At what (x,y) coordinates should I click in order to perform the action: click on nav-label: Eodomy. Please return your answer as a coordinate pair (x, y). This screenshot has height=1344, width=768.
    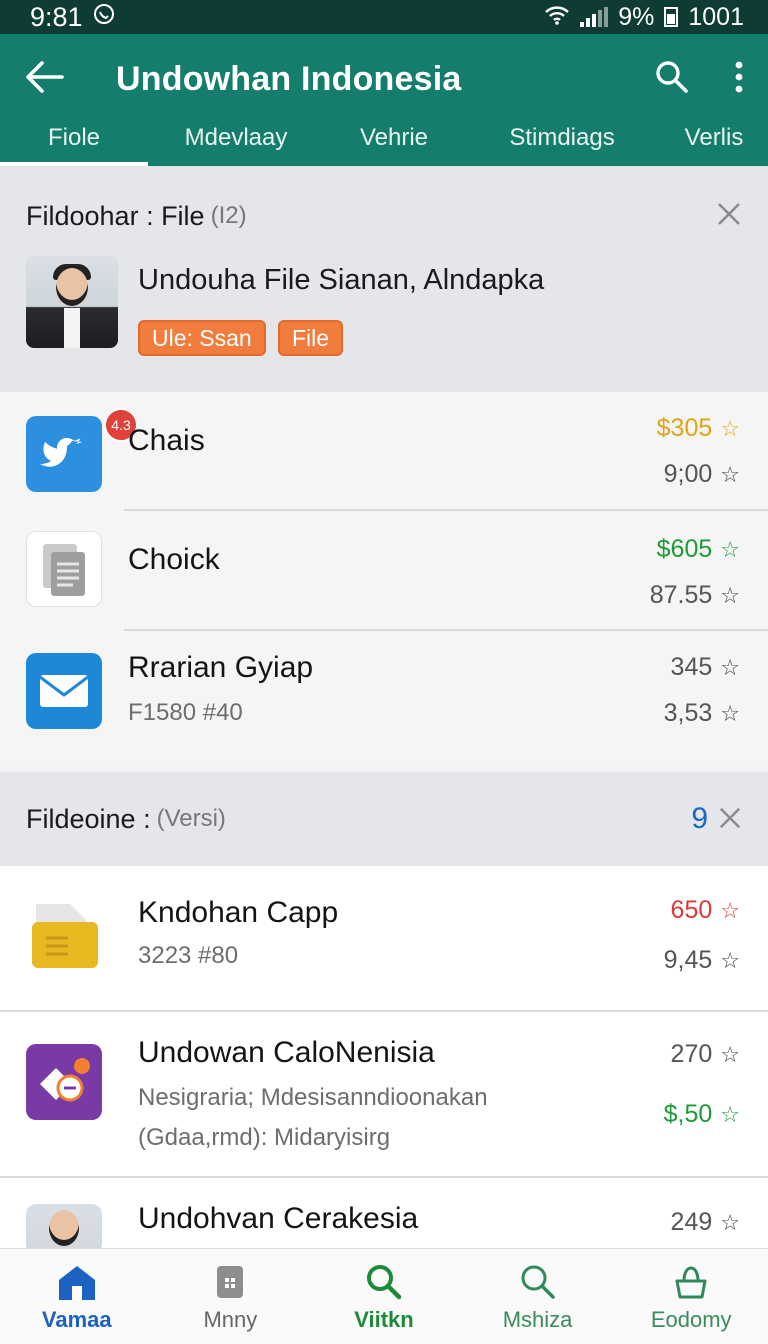
    Looking at the image, I should click on (691, 1319).